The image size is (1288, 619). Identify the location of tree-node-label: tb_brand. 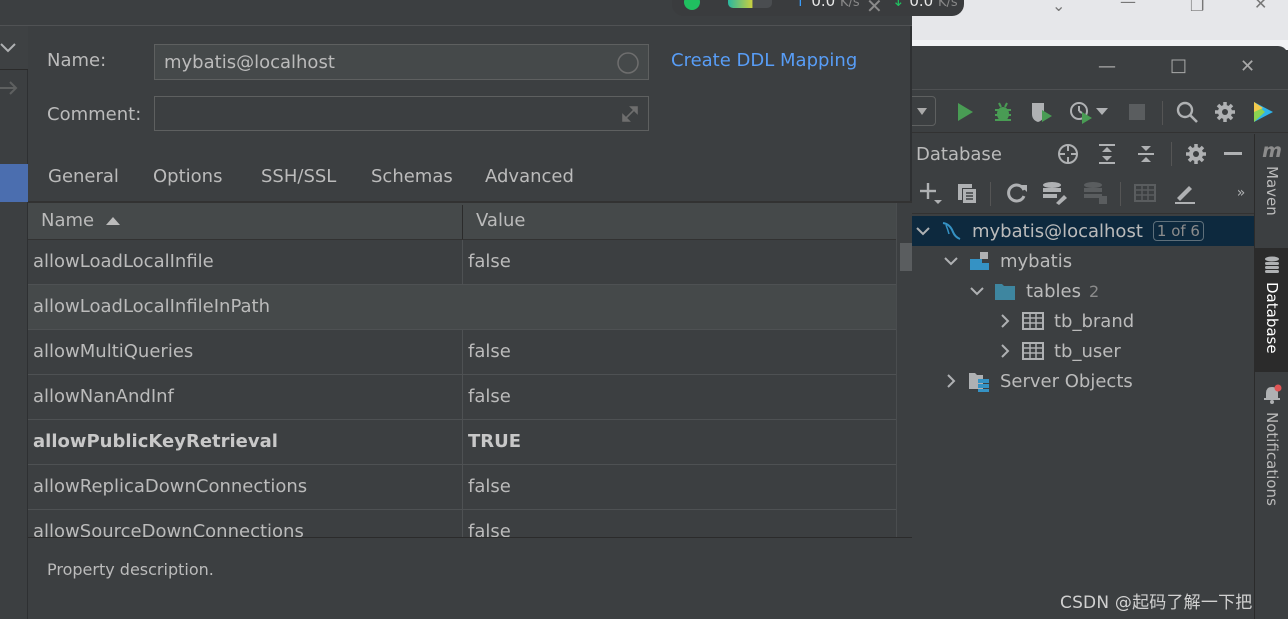
(1094, 321).